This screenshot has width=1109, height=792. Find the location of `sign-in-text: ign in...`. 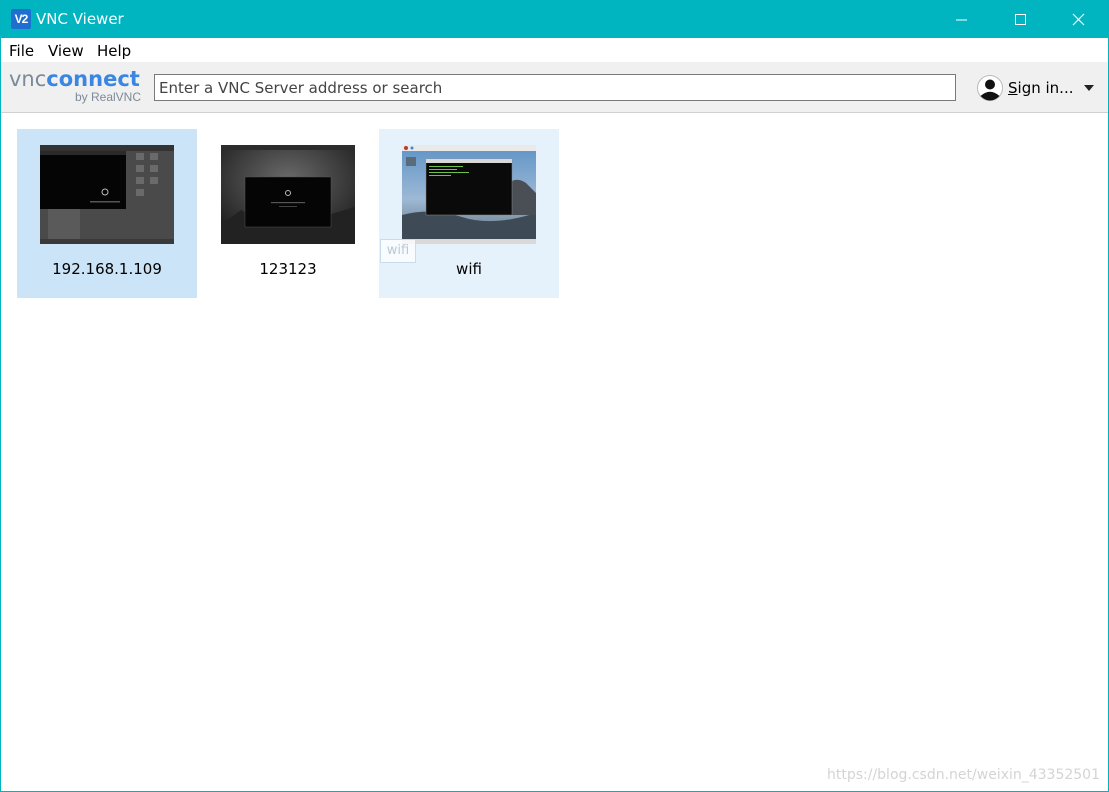

sign-in-text: ign in... is located at coordinates (1045, 88).